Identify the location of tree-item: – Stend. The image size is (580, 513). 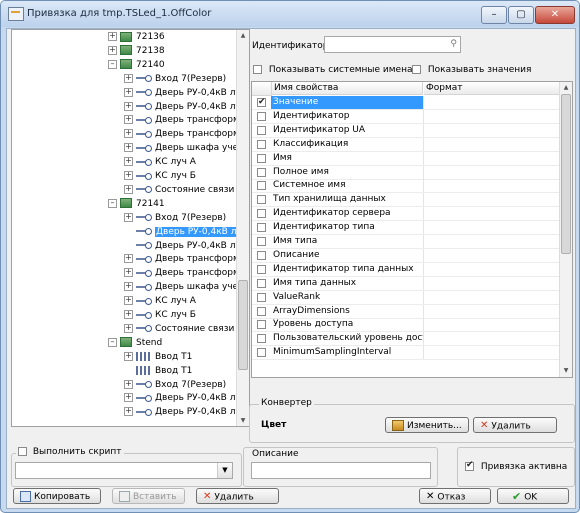
(135, 344).